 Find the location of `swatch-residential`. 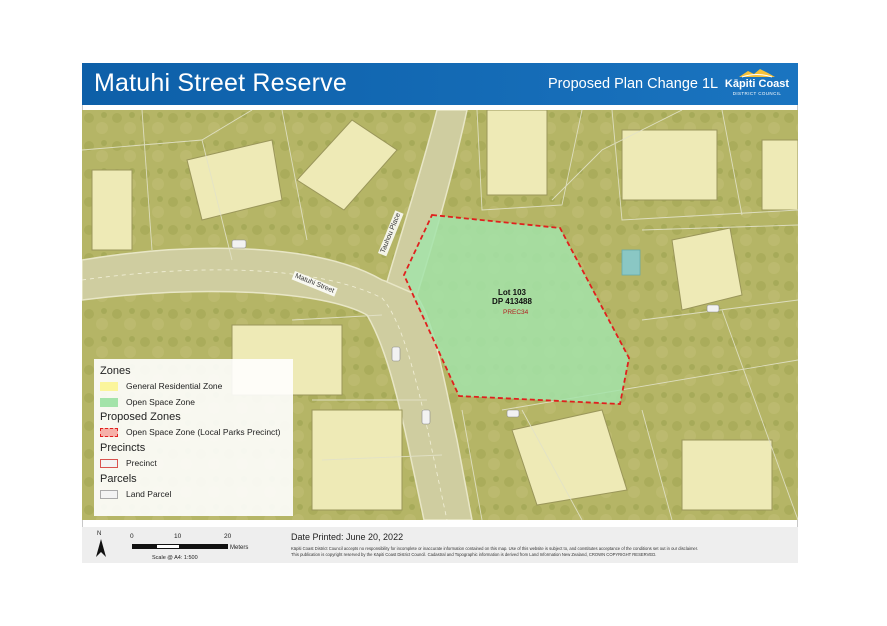

swatch-residential is located at coordinates (109, 386).